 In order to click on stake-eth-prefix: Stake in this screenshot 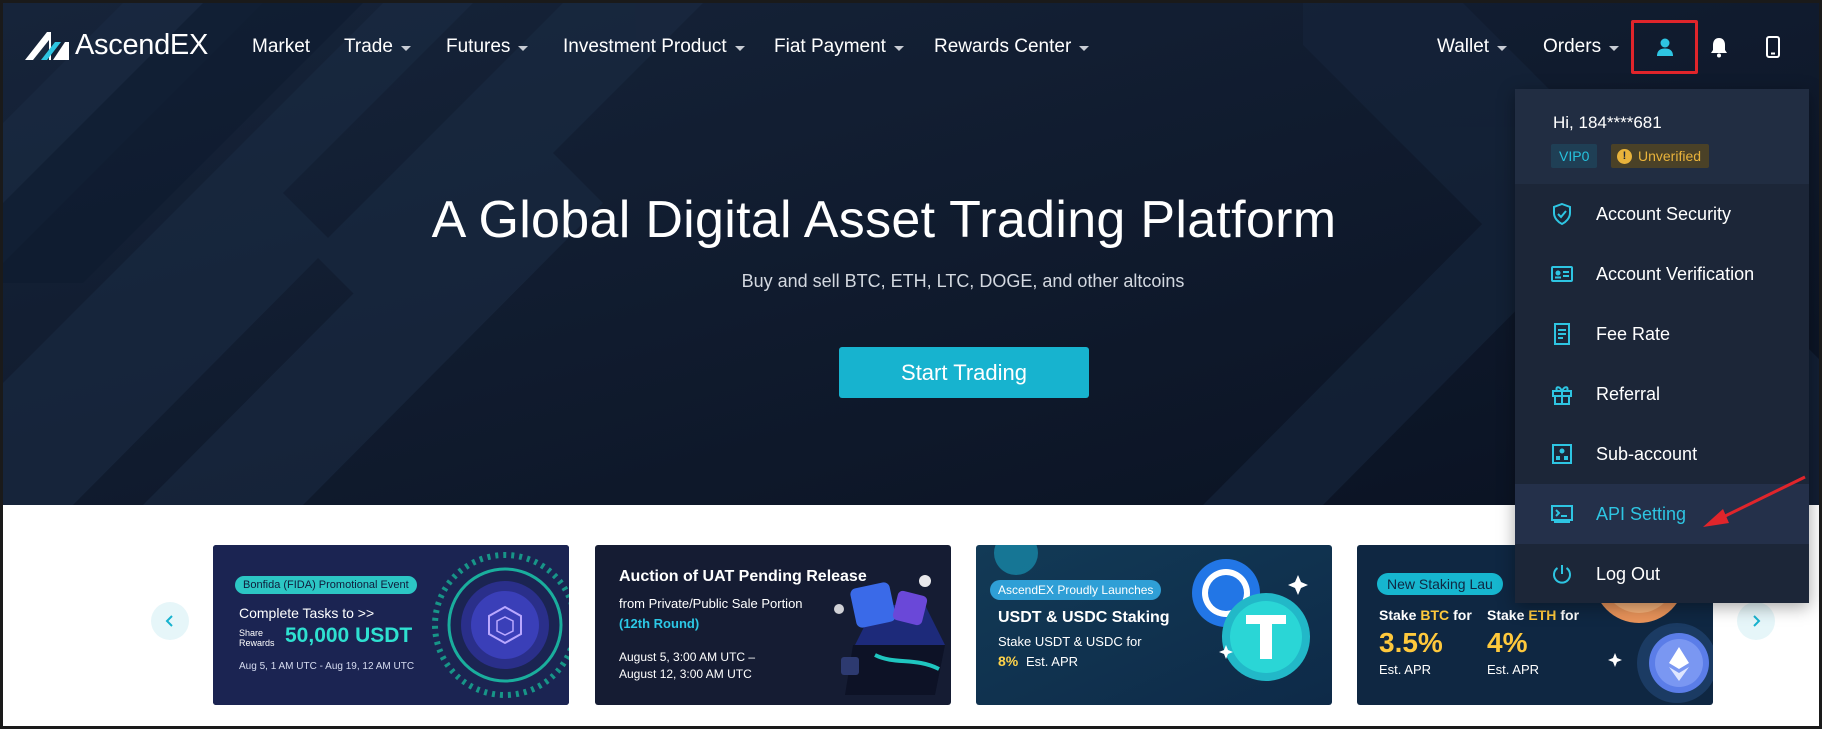, I will do `click(1506, 615)`.